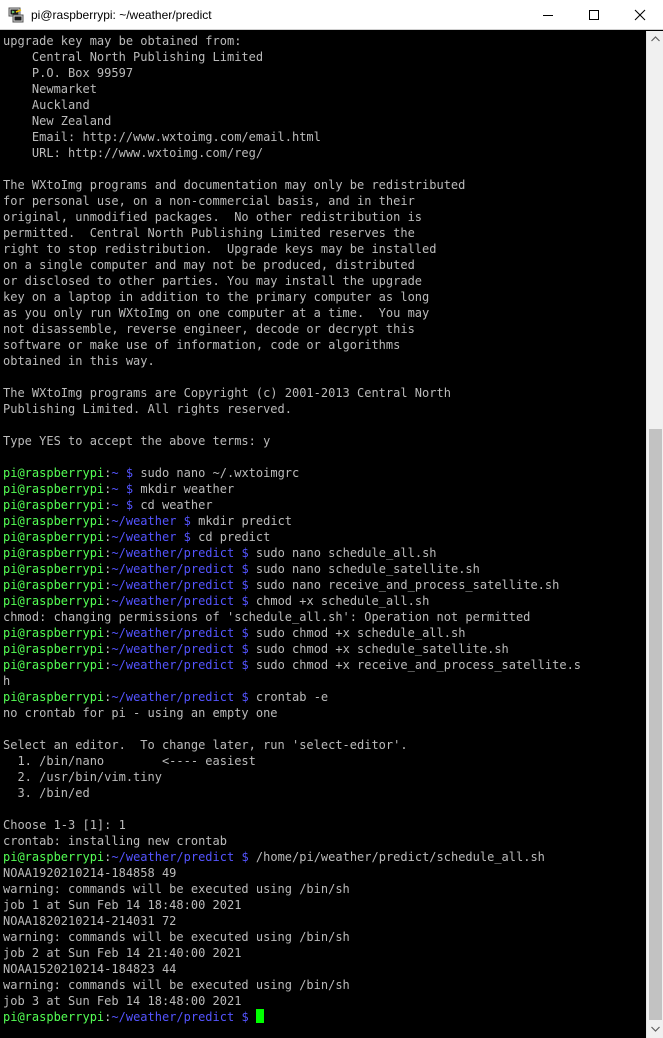 This screenshot has width=663, height=1038. What do you see at coordinates (115, 505) in the screenshot?
I see `prompt-path: ~` at bounding box center [115, 505].